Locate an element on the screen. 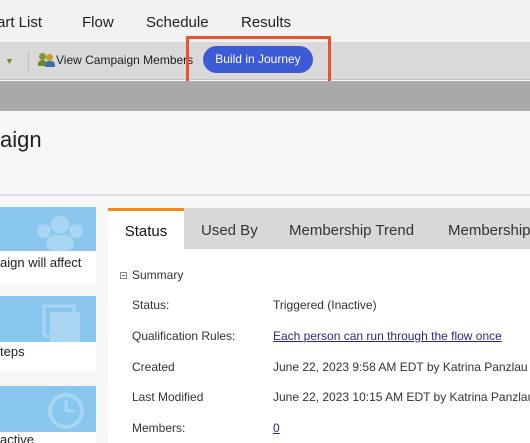 Image resolution: width=530 pixels, height=443 pixels. clock-icon is located at coordinates (66, 411).